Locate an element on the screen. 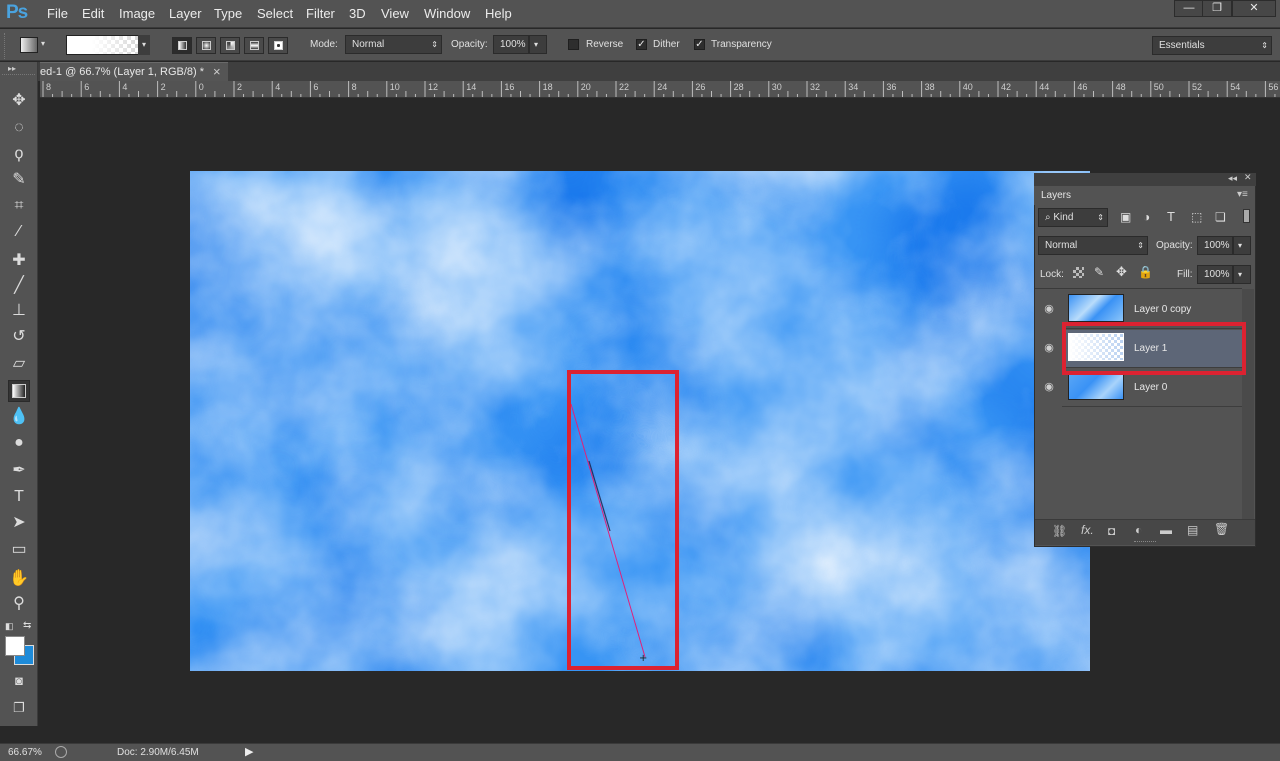 This screenshot has height=761, width=1280. dodge-icon: ● is located at coordinates (19, 443).